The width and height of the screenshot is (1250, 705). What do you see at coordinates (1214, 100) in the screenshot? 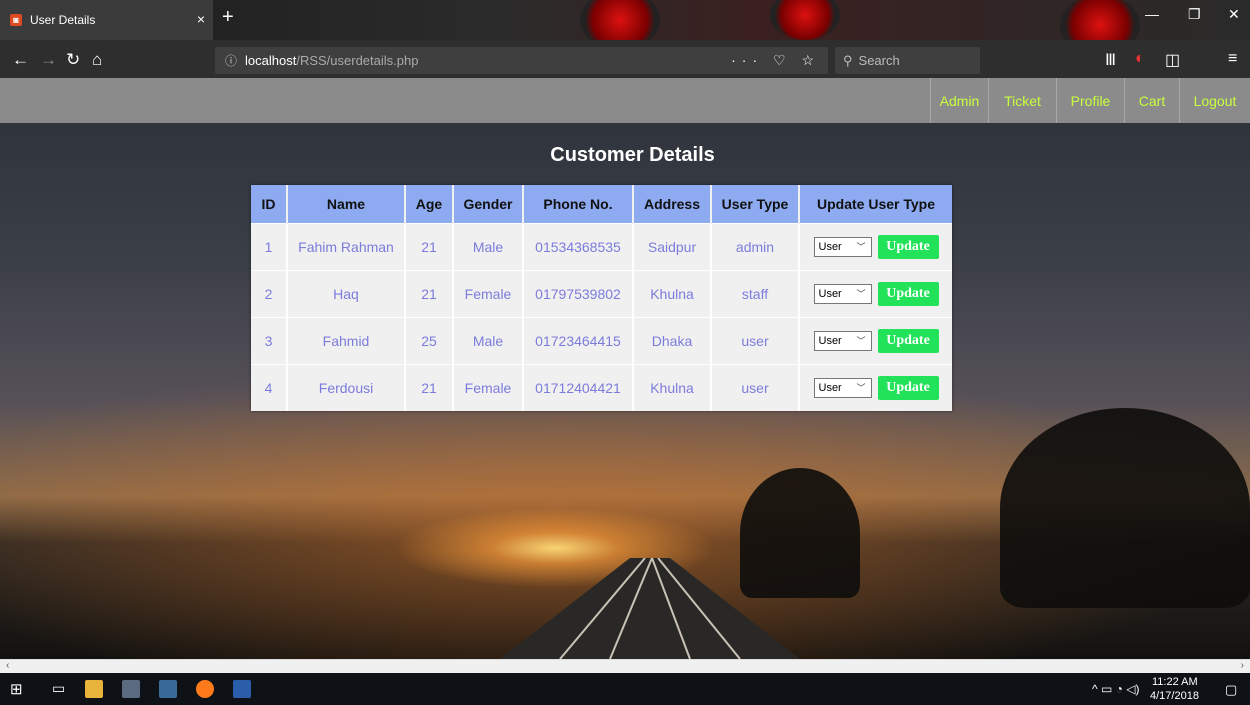
I see `nav-logout: Logout` at bounding box center [1214, 100].